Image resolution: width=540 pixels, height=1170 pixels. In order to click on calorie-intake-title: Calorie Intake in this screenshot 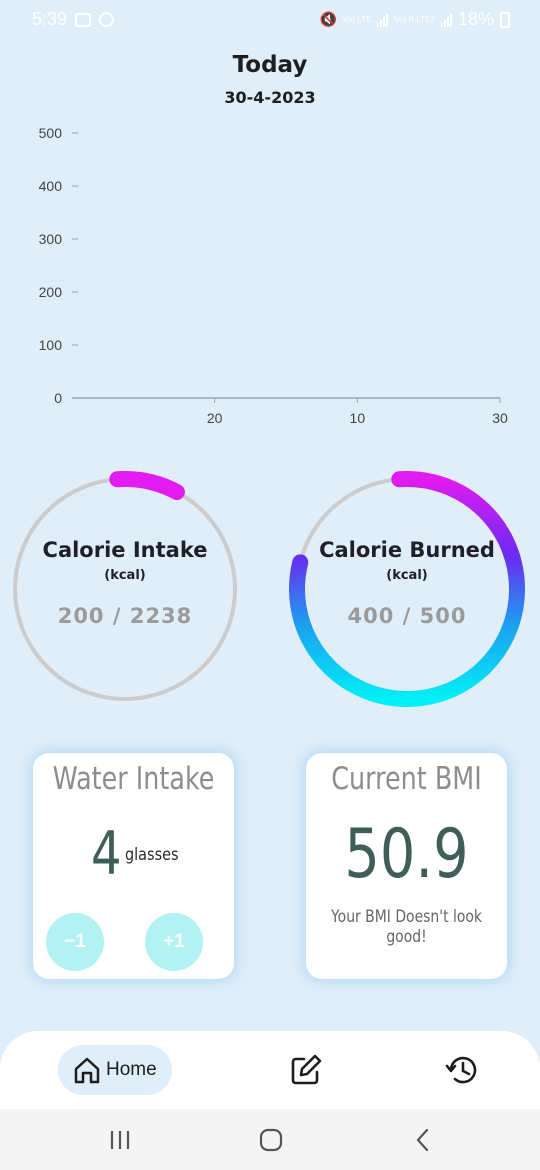, I will do `click(125, 550)`.